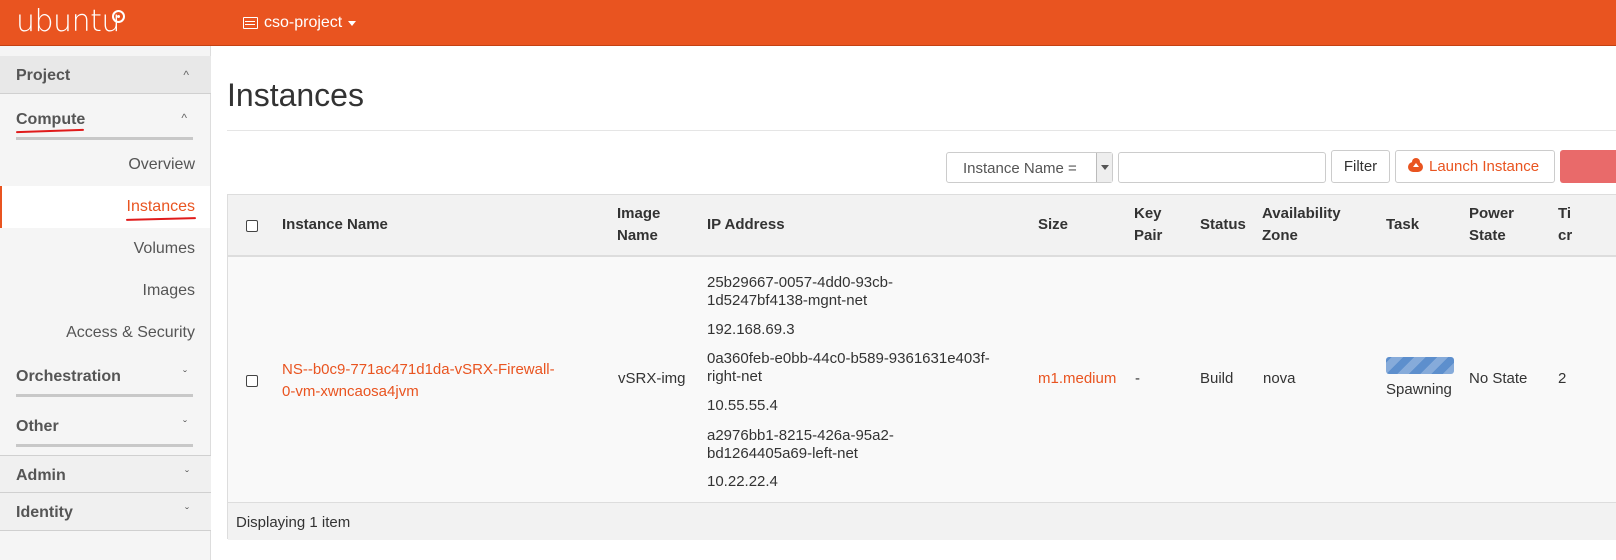 This screenshot has width=1616, height=560. I want to click on power-state-value: No State, so click(1498, 378).